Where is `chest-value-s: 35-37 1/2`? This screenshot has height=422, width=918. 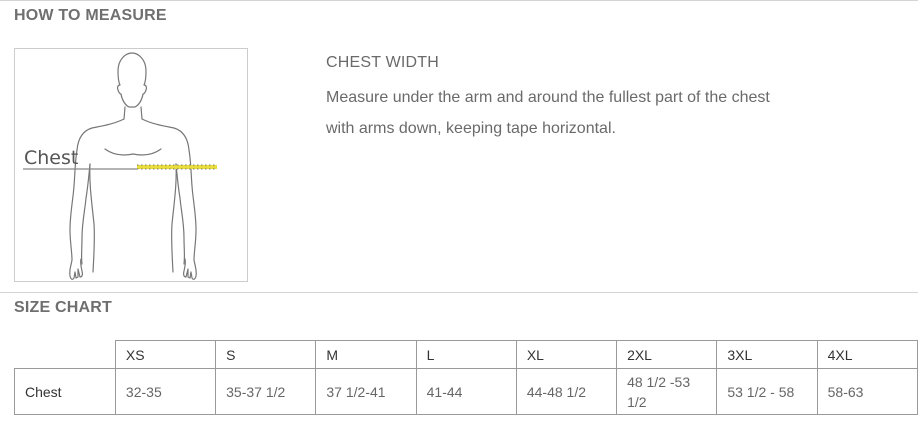
chest-value-s: 35-37 1/2 is located at coordinates (266, 391).